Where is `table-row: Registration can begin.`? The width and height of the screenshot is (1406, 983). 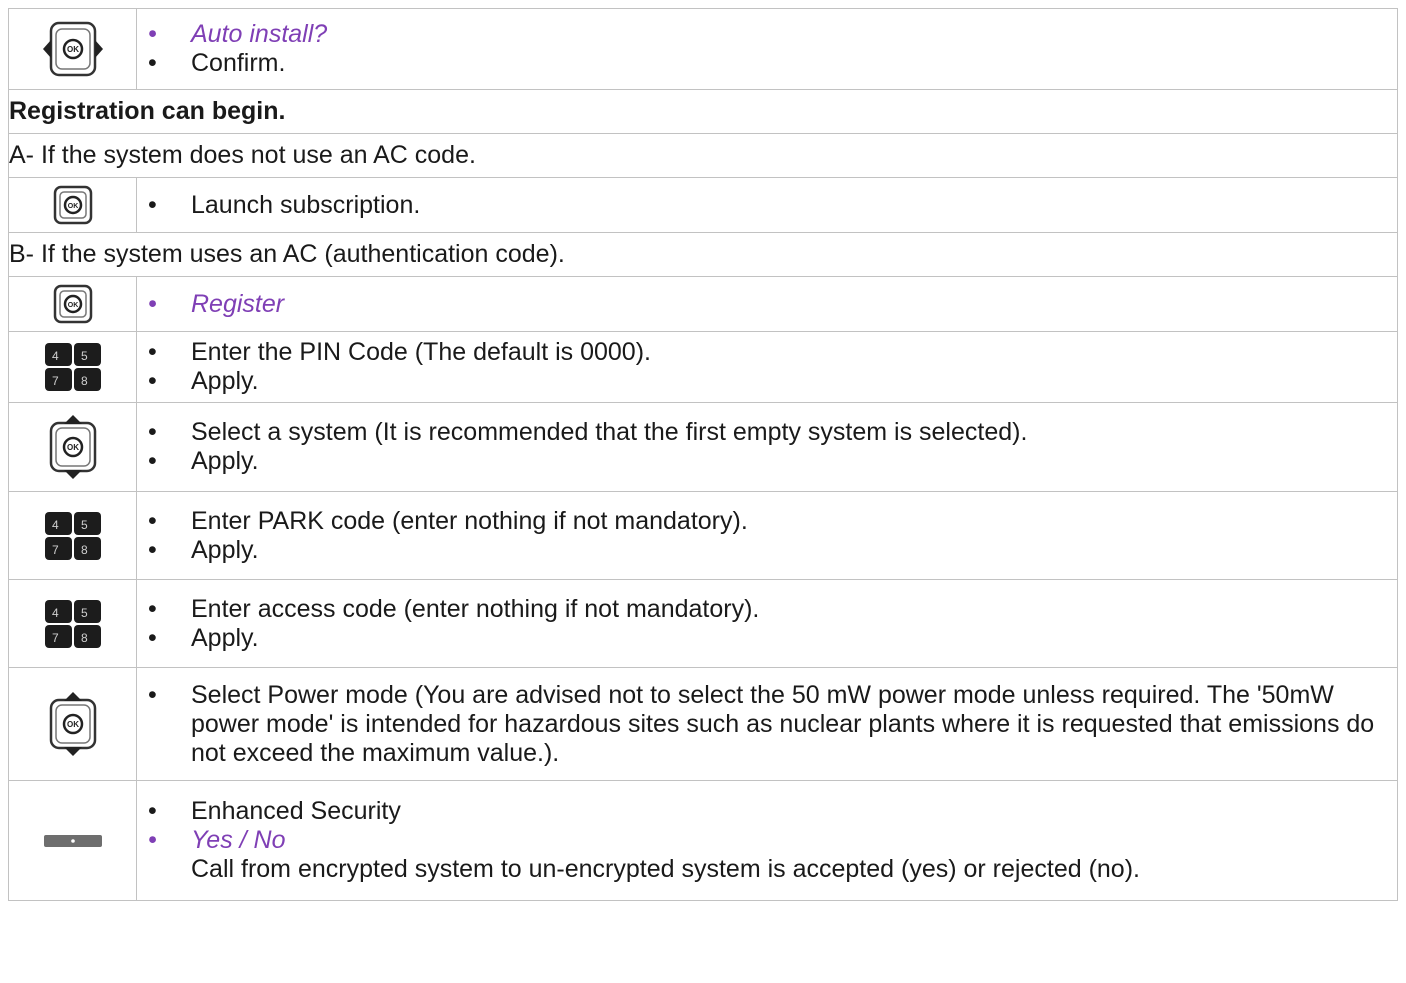 table-row: Registration can begin. is located at coordinates (703, 111).